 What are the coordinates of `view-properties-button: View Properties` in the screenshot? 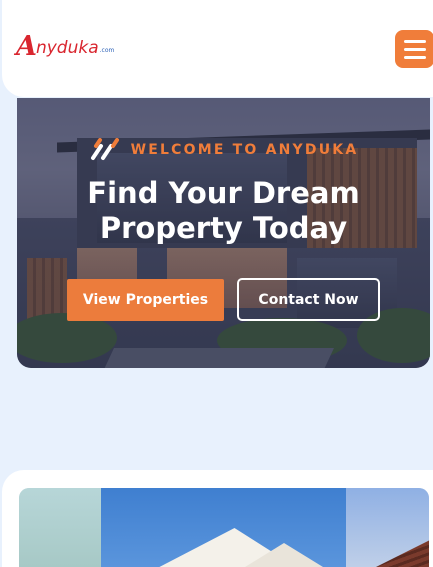 It's located at (145, 300).